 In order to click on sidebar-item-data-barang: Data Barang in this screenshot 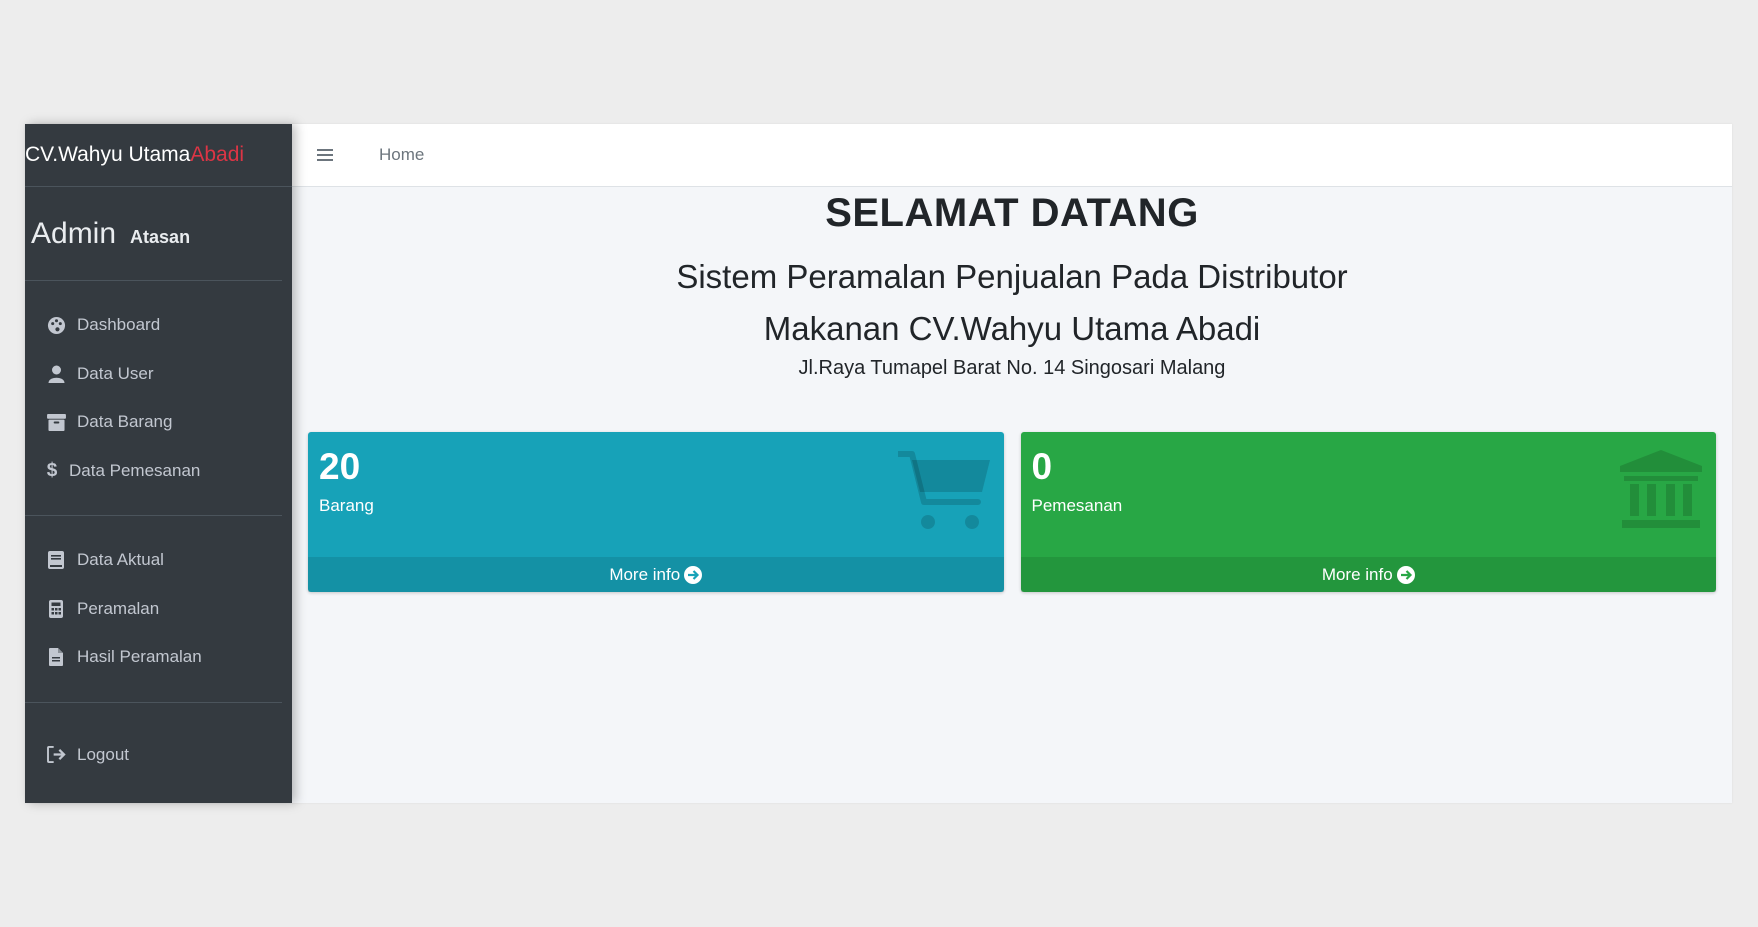, I will do `click(153, 422)`.